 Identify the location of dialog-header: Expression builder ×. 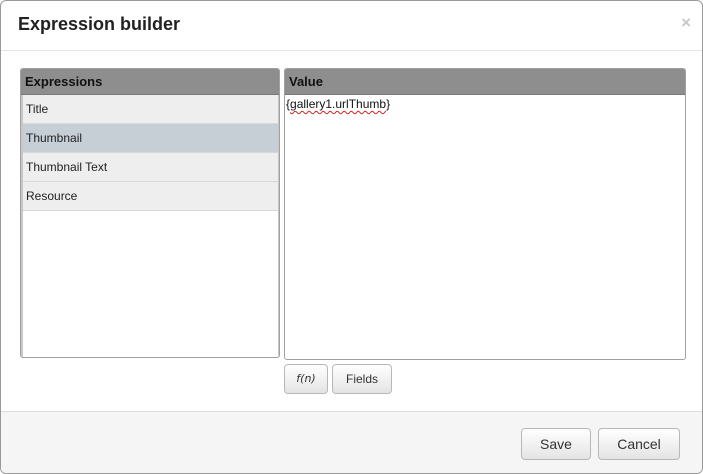
(351, 26).